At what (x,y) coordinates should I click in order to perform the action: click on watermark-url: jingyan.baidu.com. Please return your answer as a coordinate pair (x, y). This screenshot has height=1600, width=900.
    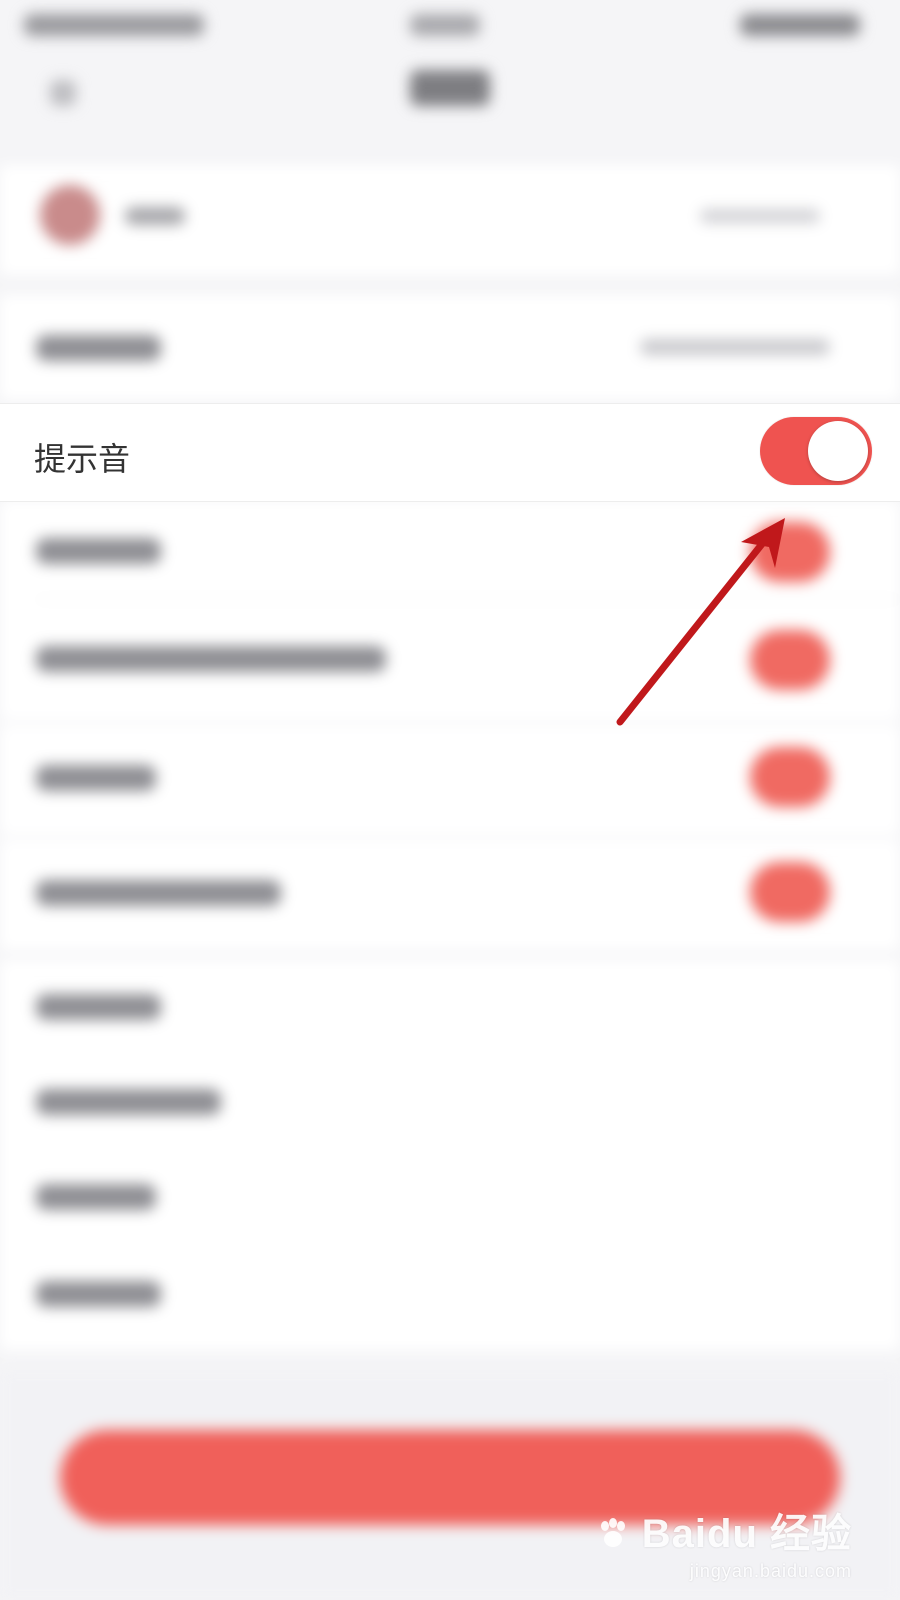
    Looking at the image, I should click on (770, 1571).